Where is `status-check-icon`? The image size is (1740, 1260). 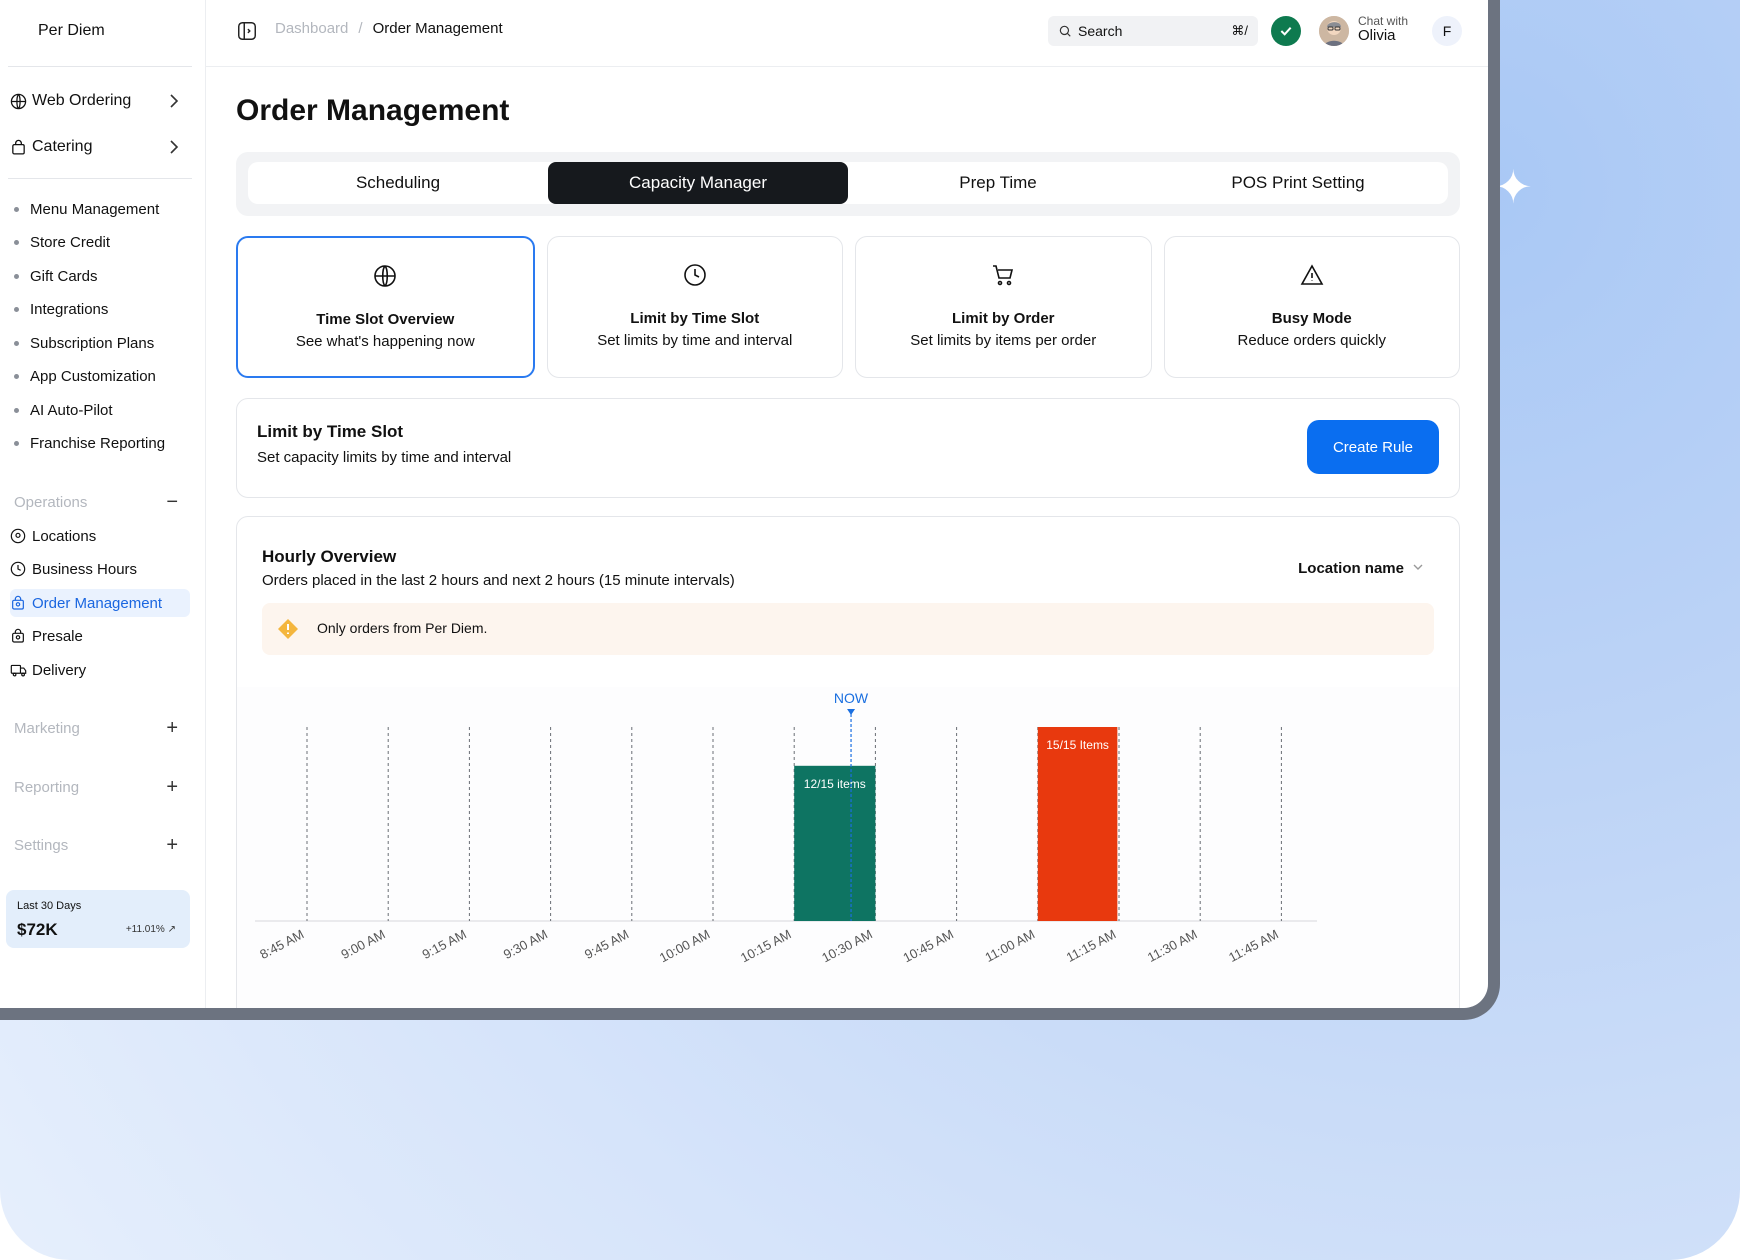
status-check-icon is located at coordinates (1286, 31).